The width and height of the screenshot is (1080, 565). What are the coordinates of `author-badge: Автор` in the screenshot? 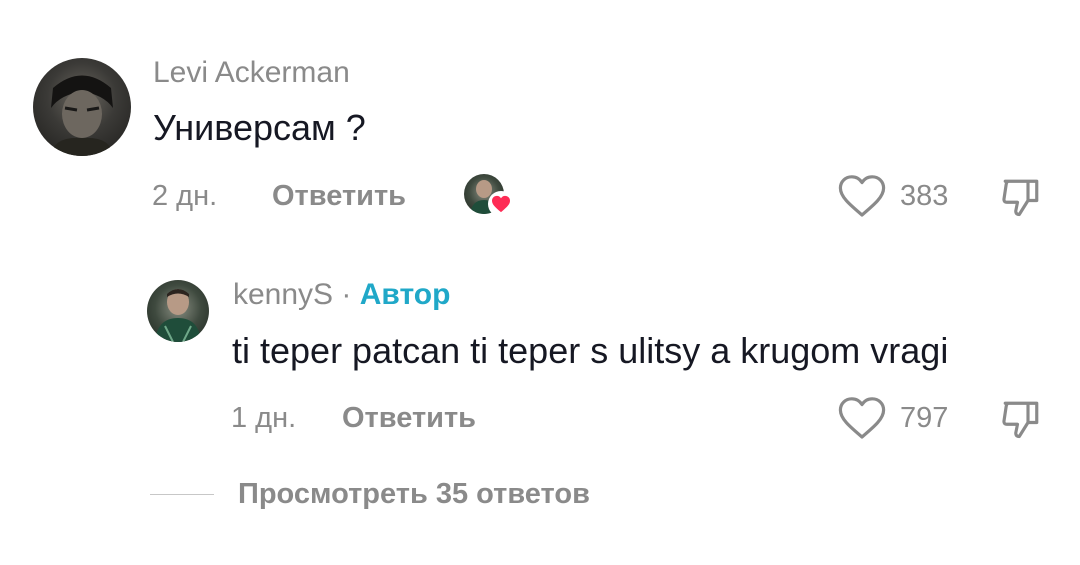 It's located at (405, 294).